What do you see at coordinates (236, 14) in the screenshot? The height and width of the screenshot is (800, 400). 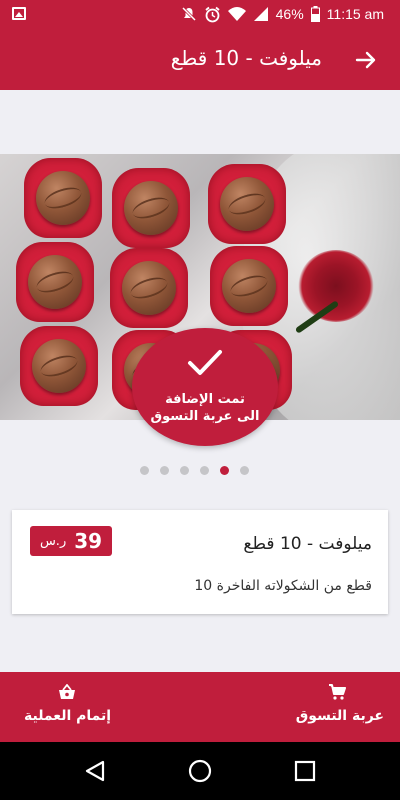 I see `wifi-icon` at bounding box center [236, 14].